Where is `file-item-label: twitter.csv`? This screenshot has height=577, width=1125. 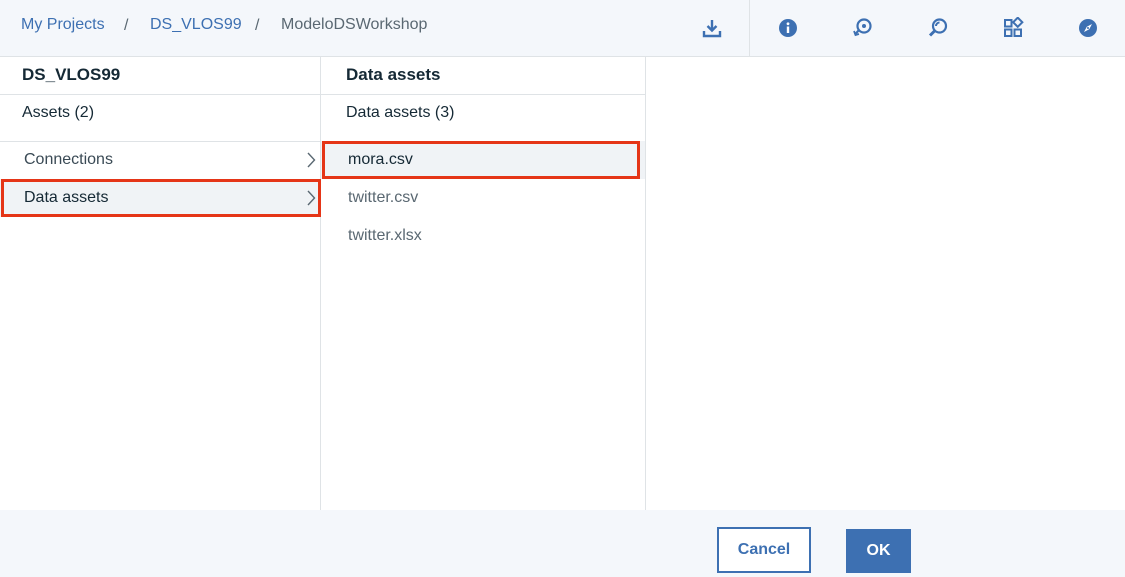 file-item-label: twitter.csv is located at coordinates (383, 197).